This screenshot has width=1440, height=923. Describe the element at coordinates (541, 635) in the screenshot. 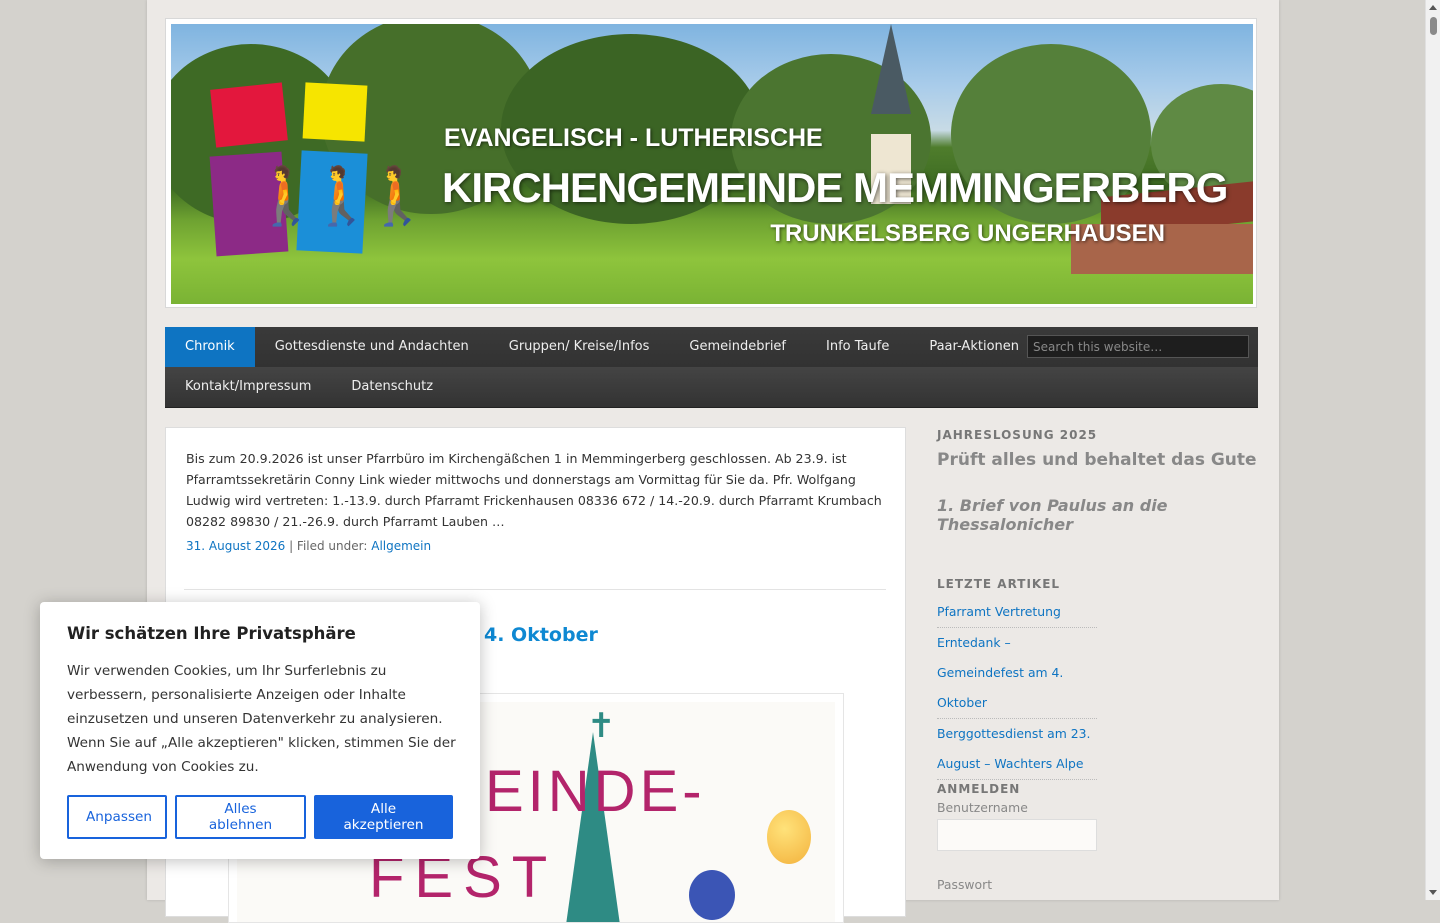

I see `post-title-link: 4. Oktober` at that location.